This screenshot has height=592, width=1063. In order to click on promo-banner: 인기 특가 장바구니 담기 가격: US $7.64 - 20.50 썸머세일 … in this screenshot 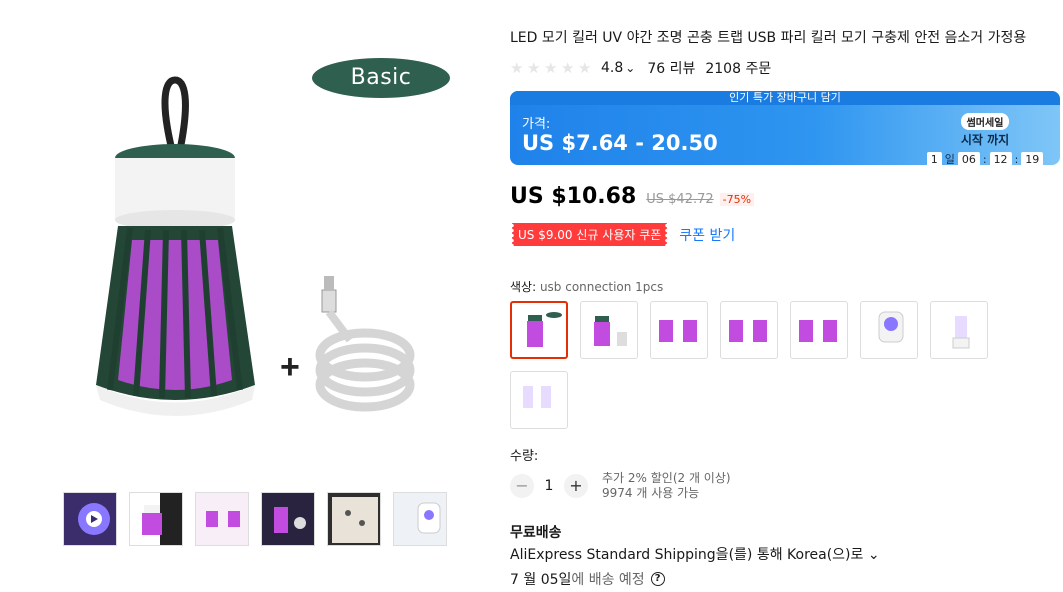, I will do `click(785, 128)`.